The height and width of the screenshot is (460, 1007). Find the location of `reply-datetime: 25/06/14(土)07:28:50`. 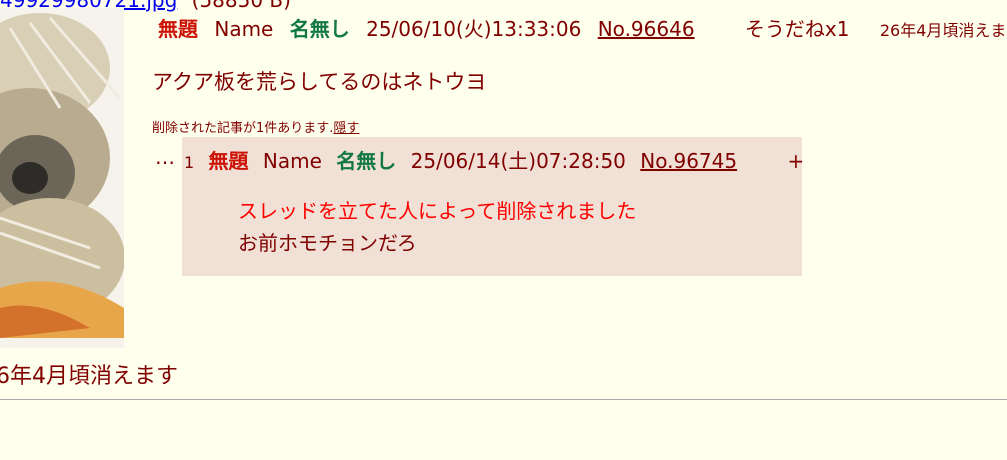

reply-datetime: 25/06/14(土)07:28:50 is located at coordinates (518, 161).